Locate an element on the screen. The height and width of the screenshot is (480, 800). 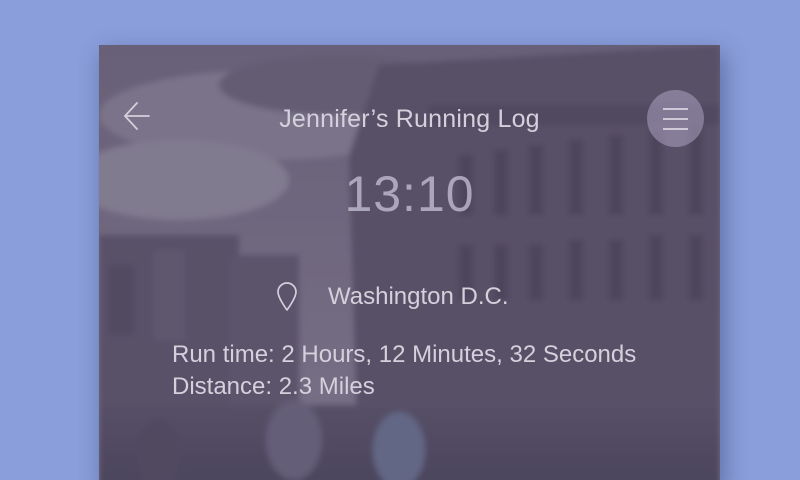
distance-text: Distance: 2.3 Miles is located at coordinates (273, 386).